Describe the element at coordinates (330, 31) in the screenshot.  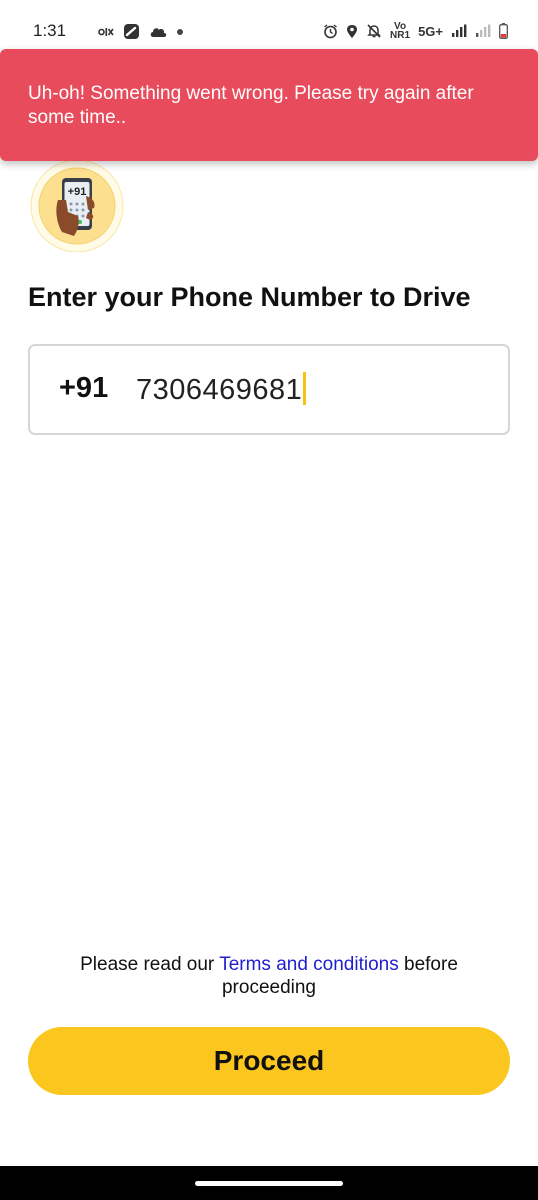
I see `alarm-icon` at that location.